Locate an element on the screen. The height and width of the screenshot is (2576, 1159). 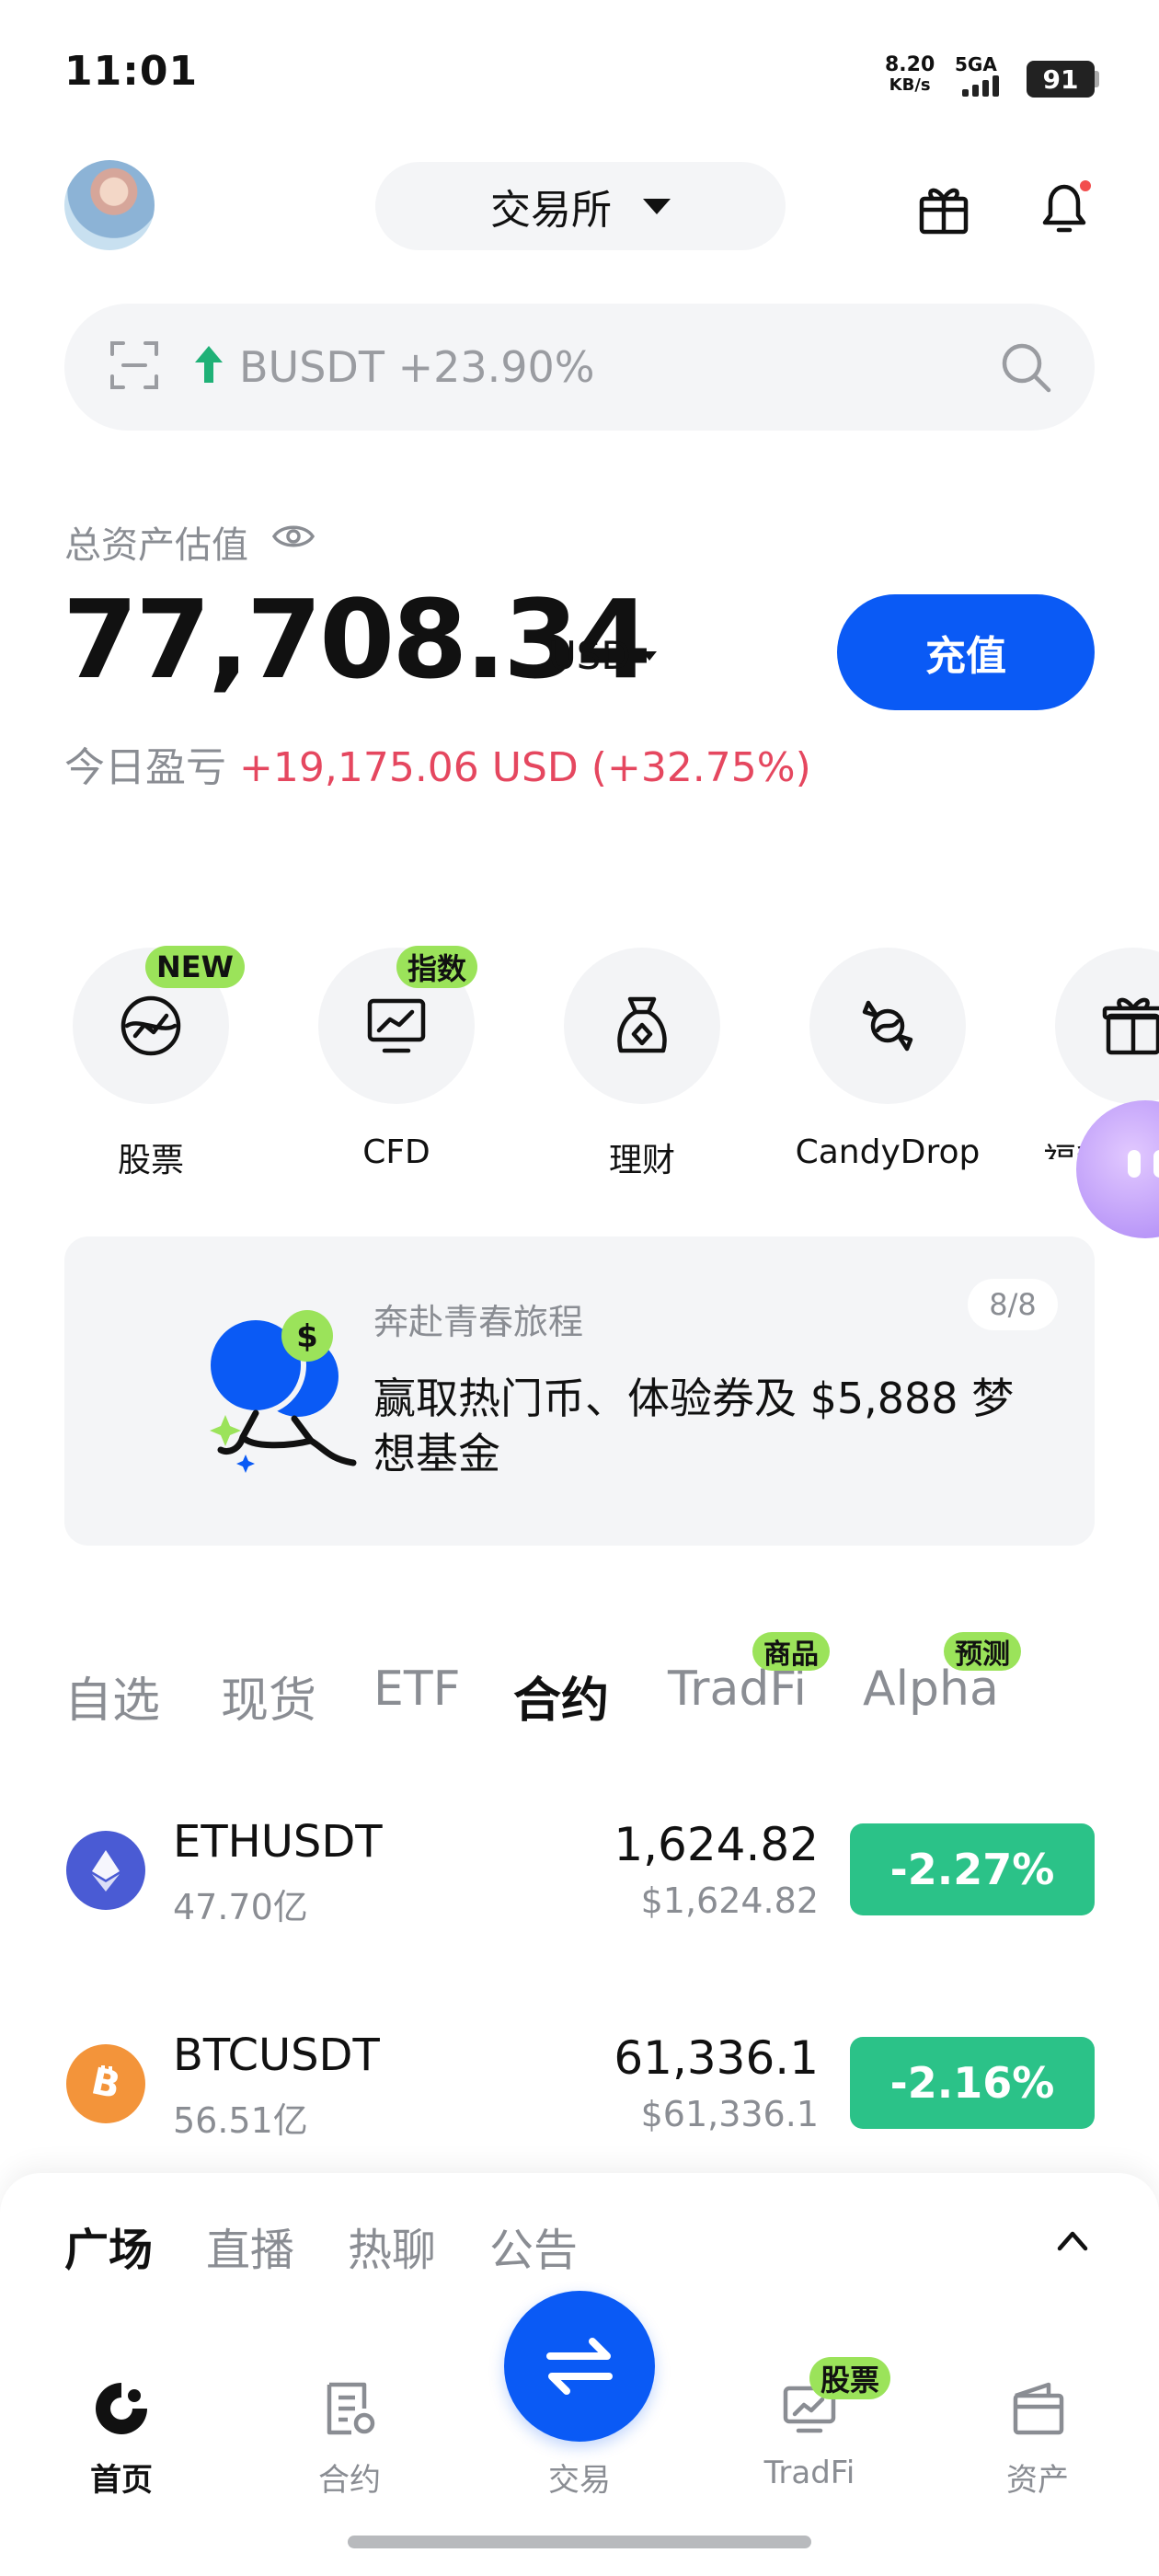
stocks-badge: 股票 is located at coordinates (850, 2378).